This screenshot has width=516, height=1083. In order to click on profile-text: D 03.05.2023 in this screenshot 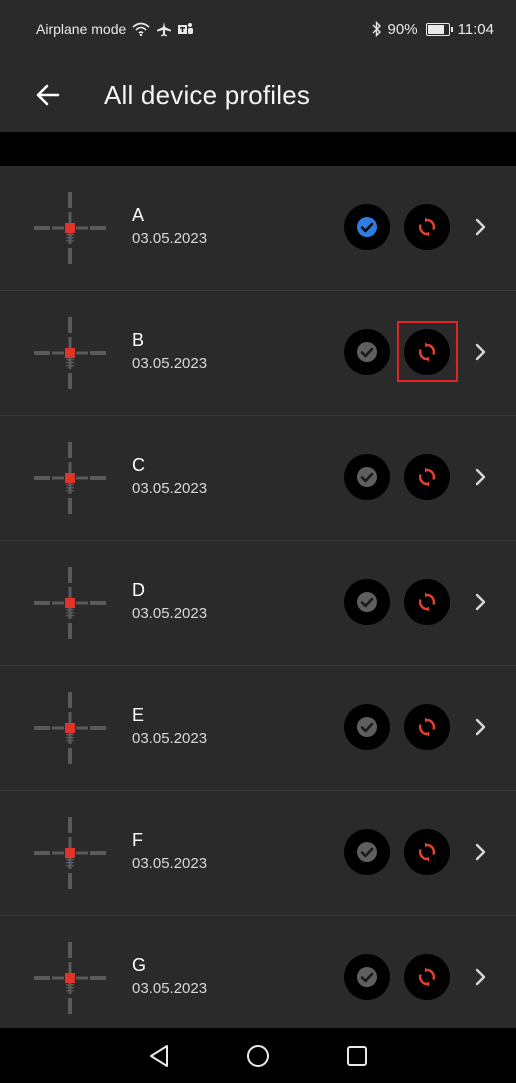, I will do `click(169, 600)`.